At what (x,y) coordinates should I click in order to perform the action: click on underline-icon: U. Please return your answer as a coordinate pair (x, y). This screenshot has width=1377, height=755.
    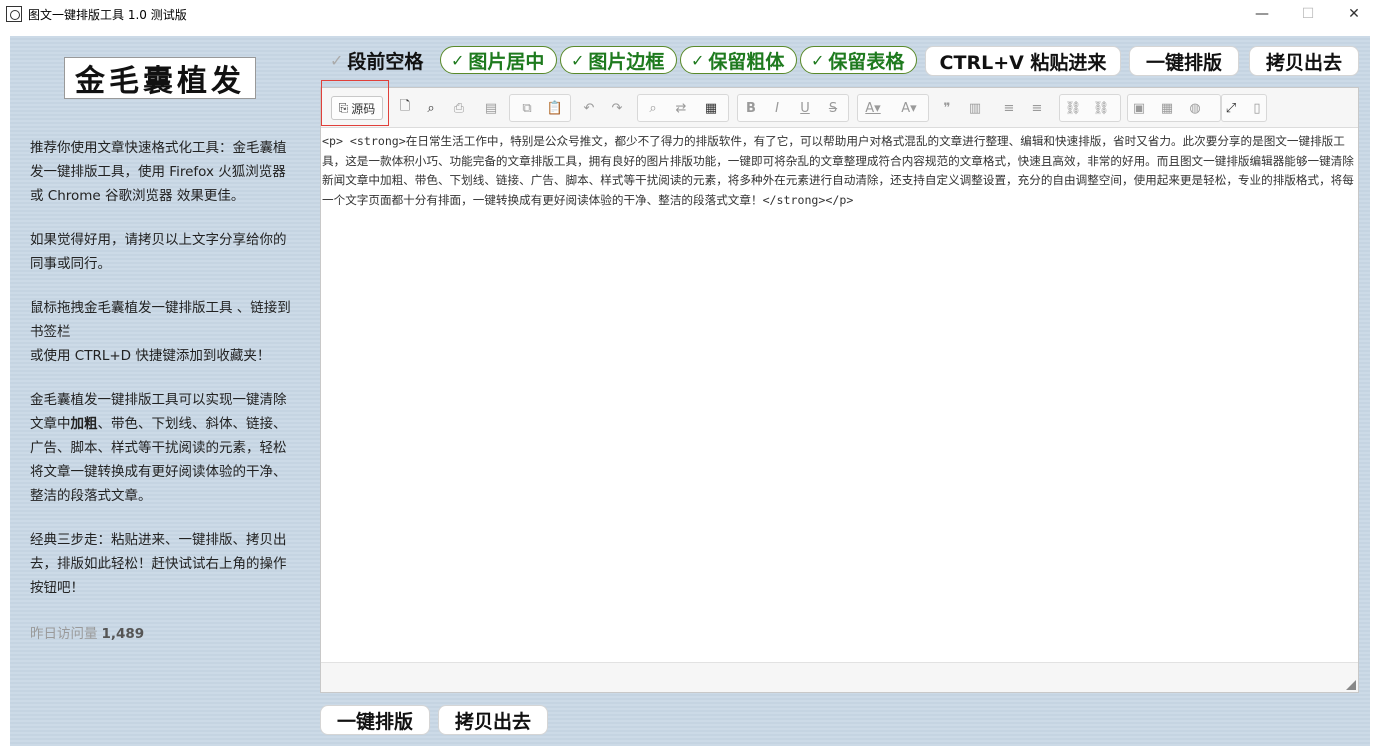
    Looking at the image, I should click on (805, 108).